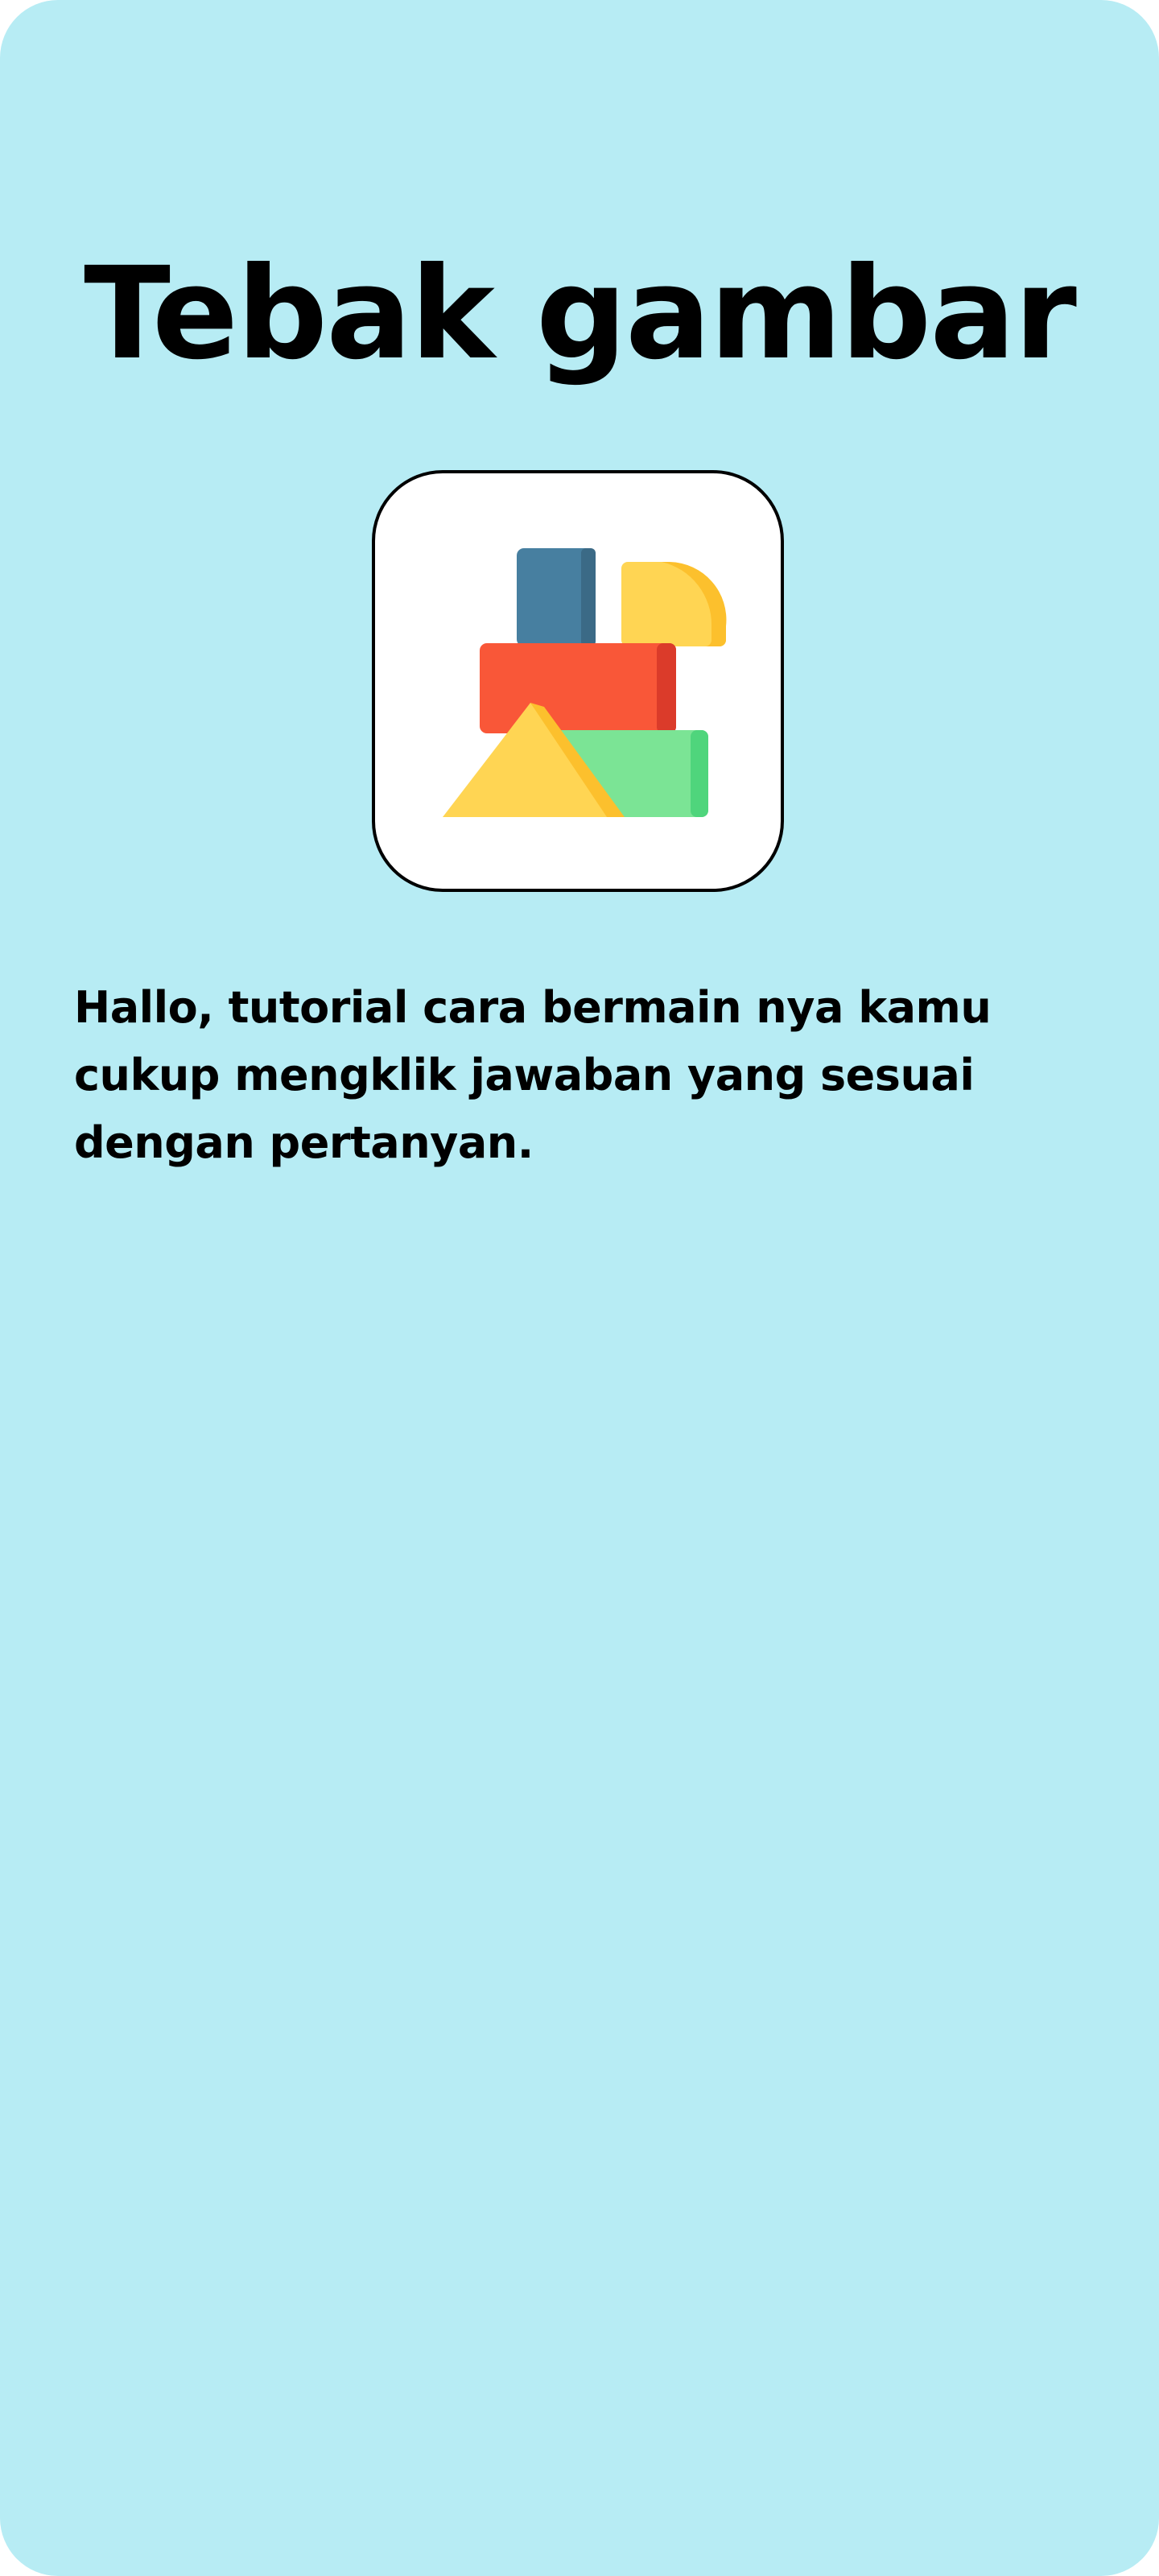 The height and width of the screenshot is (2576, 1159). I want to click on toy-blocks-icon, so click(585, 682).